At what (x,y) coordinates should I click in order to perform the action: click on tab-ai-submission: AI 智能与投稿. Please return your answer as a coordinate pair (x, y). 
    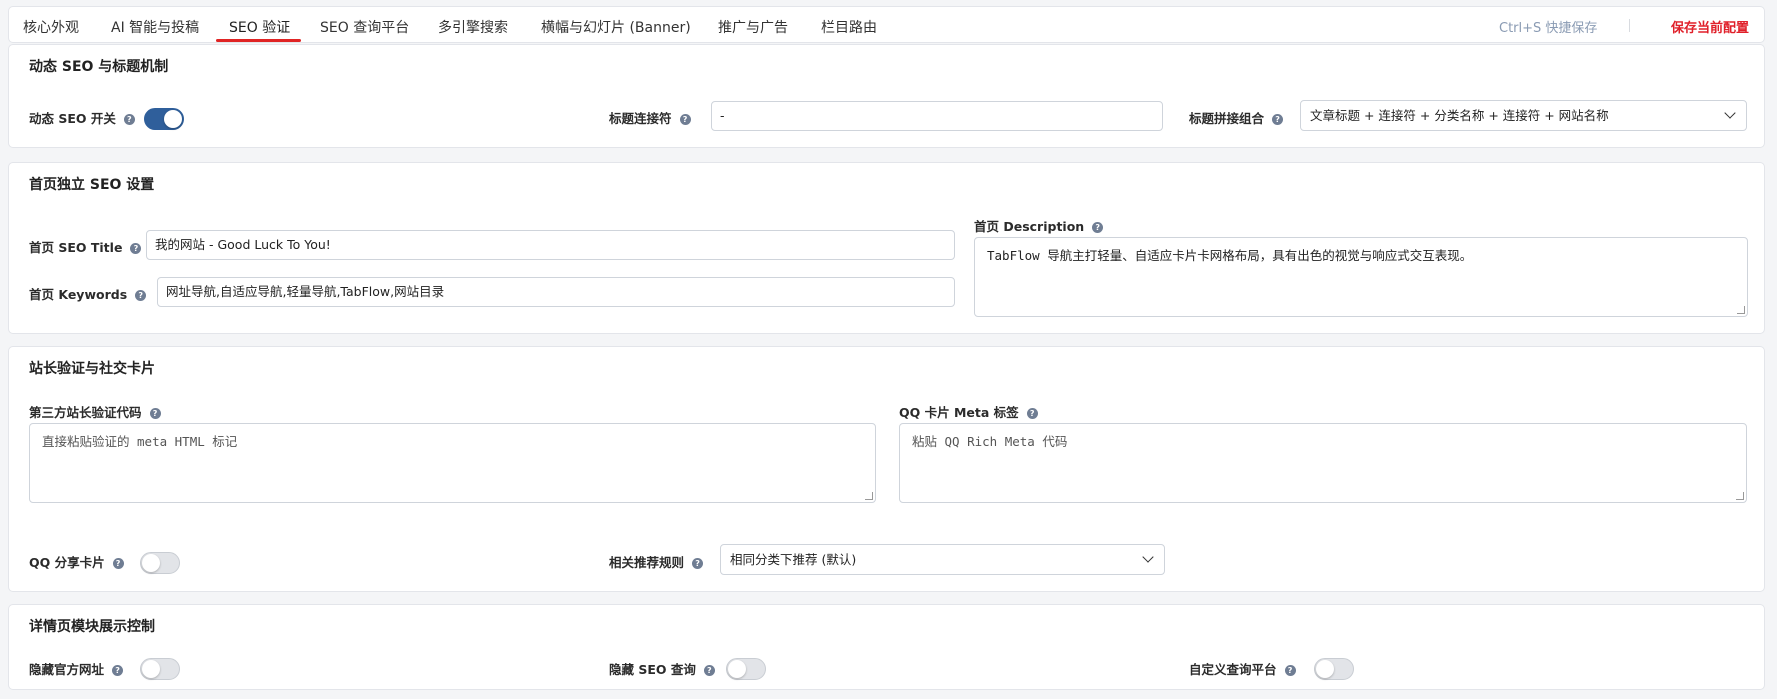
    Looking at the image, I should click on (155, 27).